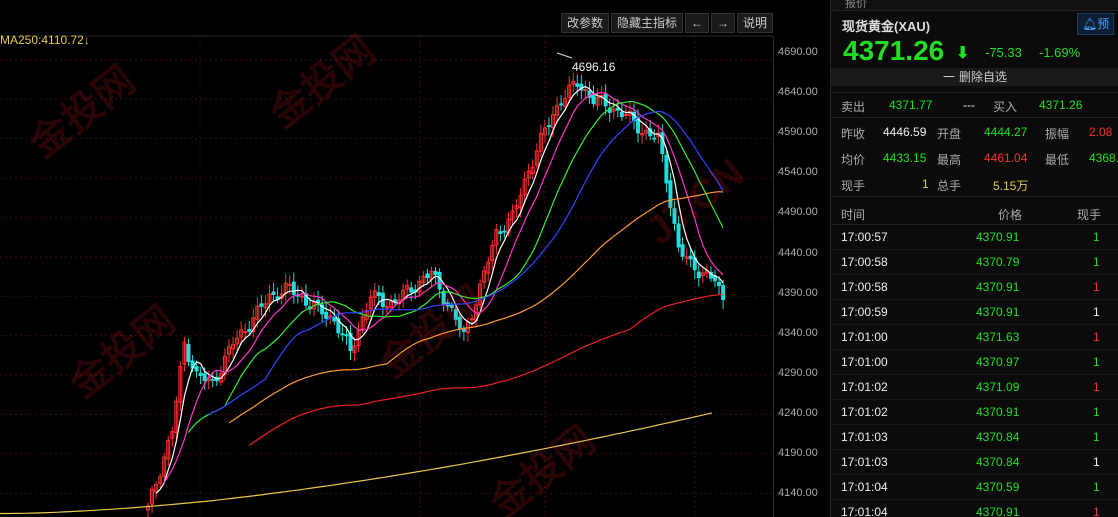 The height and width of the screenshot is (517, 1118). Describe the element at coordinates (998, 387) in the screenshot. I see `trade-price: 4371.09` at that location.